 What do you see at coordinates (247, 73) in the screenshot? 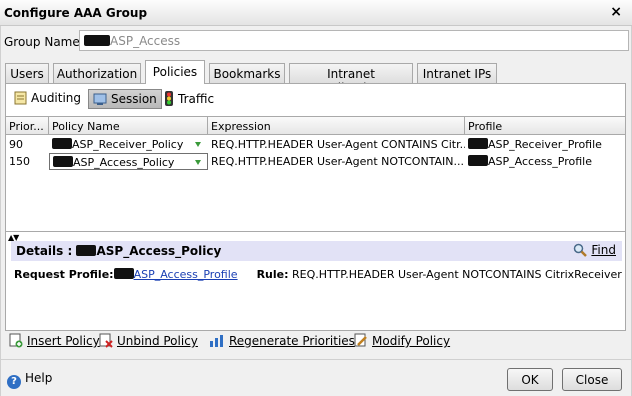
I see `tab-bookmarks: Bookmarks` at bounding box center [247, 73].